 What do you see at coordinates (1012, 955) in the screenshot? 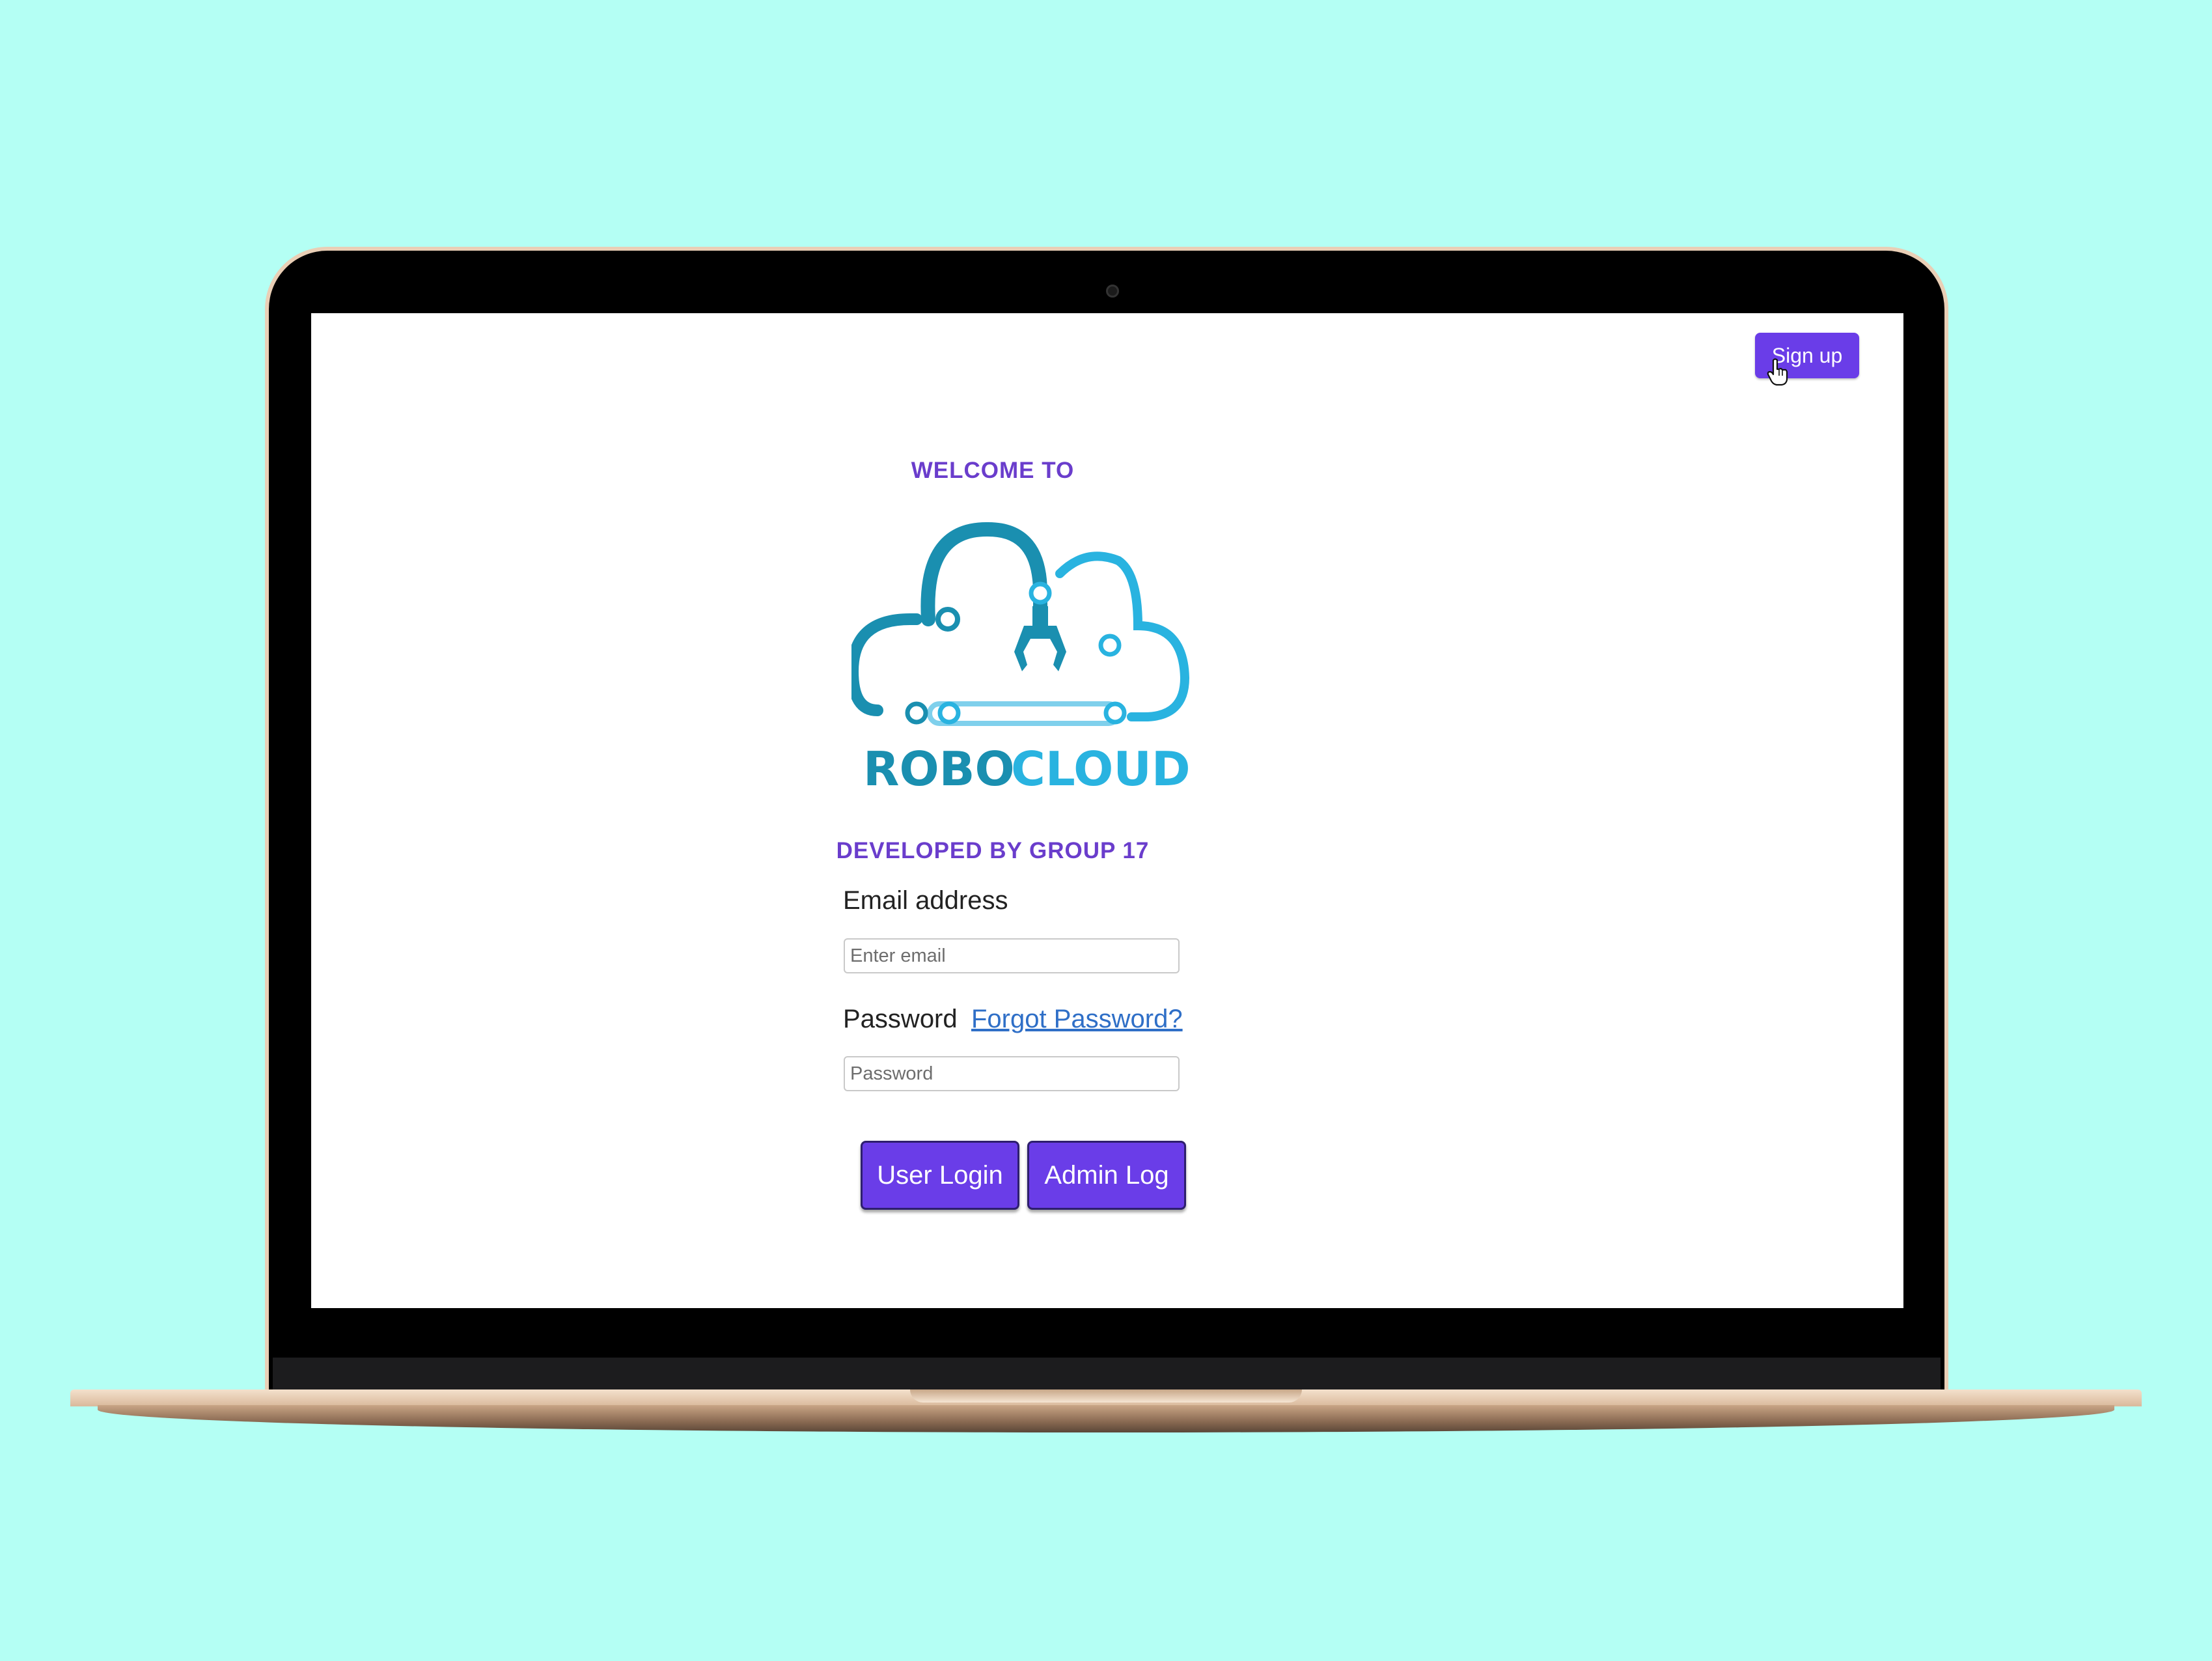
I see `email-input` at bounding box center [1012, 955].